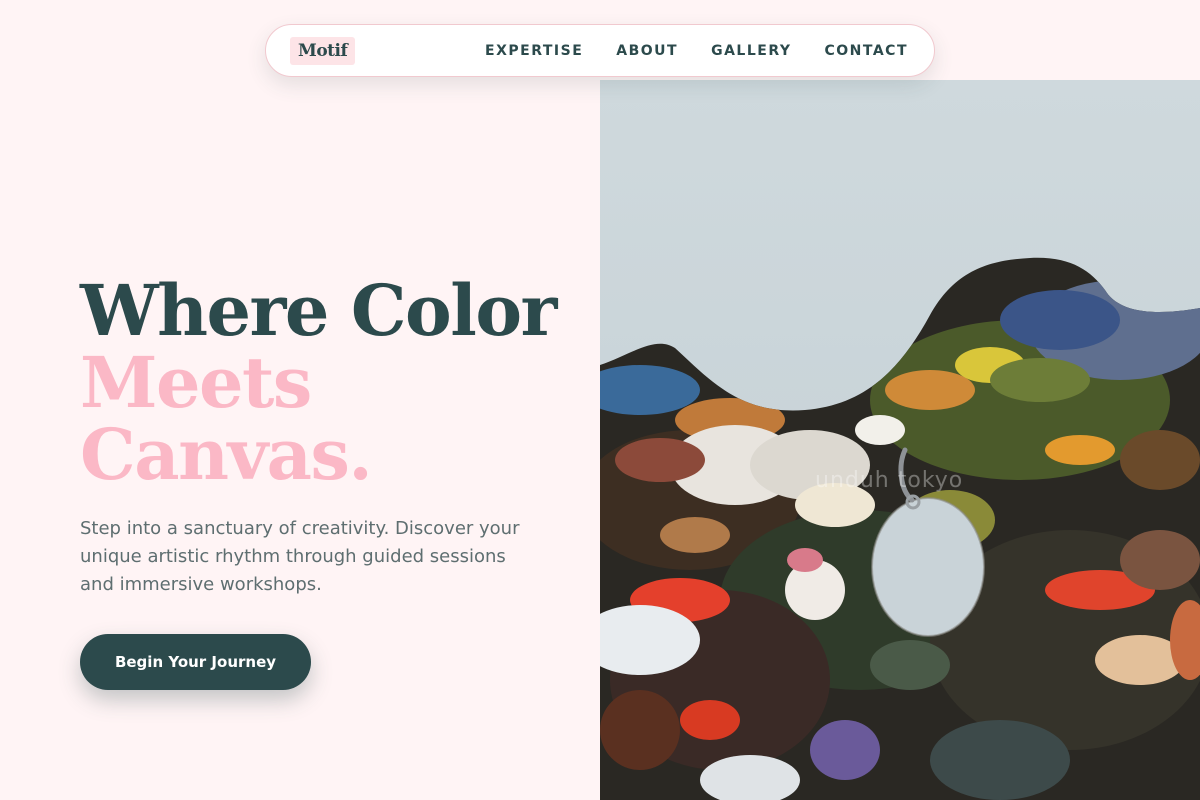 The height and width of the screenshot is (800, 1200). Describe the element at coordinates (647, 51) in the screenshot. I see `nav-link-about: ABOUT` at that location.